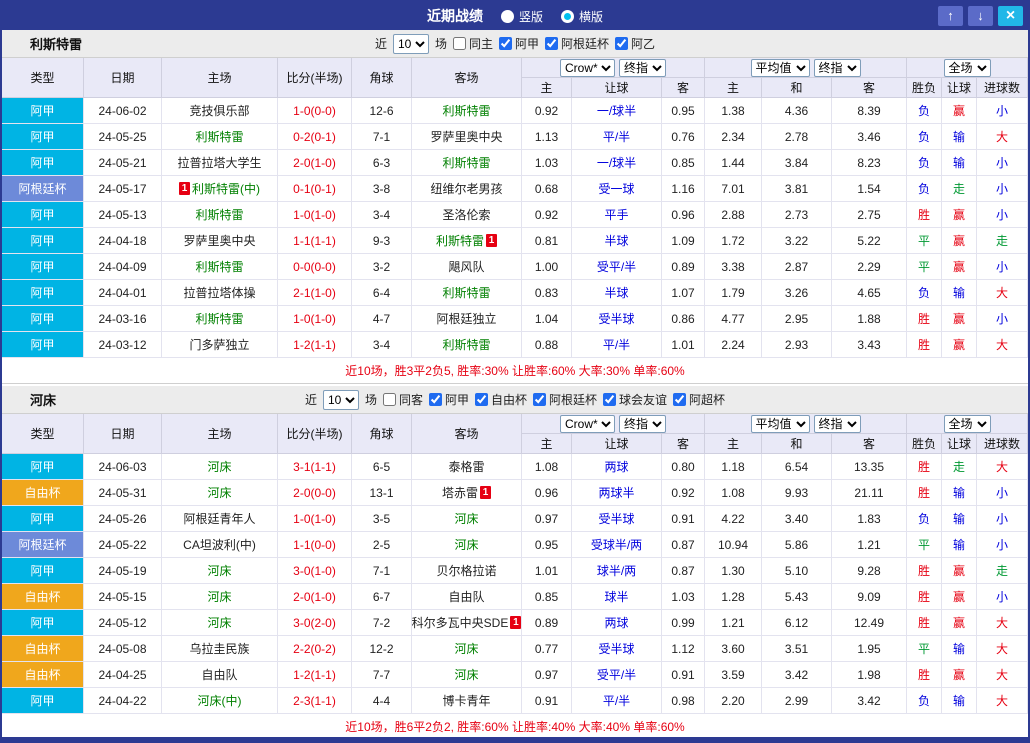 The width and height of the screenshot is (1030, 743). I want to click on corner-count: 7-7, so click(382, 674).